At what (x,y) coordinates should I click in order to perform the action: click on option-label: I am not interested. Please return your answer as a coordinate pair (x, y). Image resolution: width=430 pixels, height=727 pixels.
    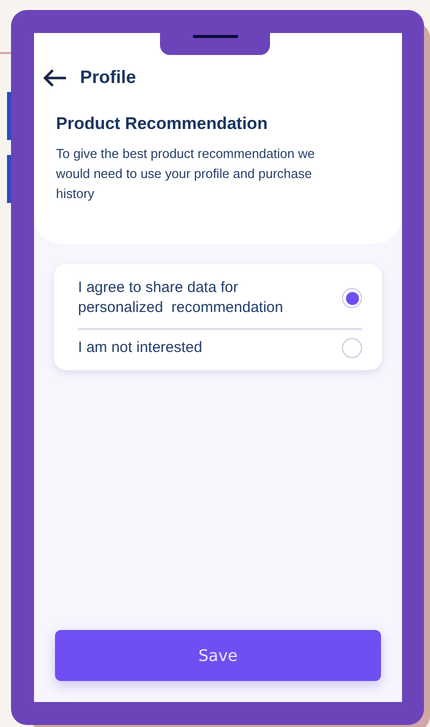
    Looking at the image, I should click on (141, 348).